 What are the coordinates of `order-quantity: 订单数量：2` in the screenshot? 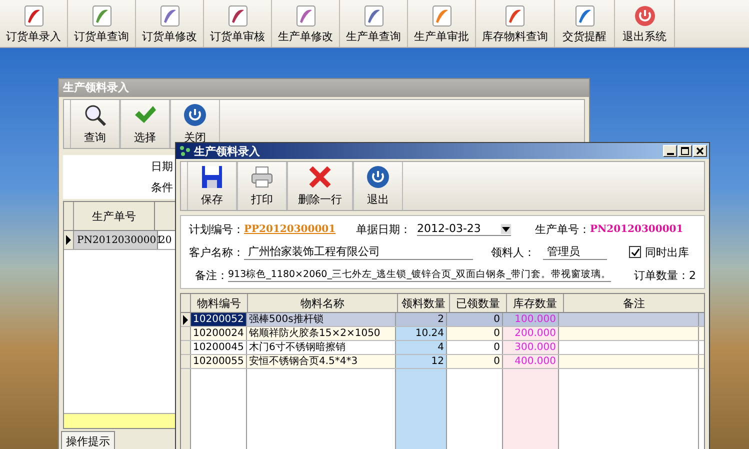 It's located at (665, 275).